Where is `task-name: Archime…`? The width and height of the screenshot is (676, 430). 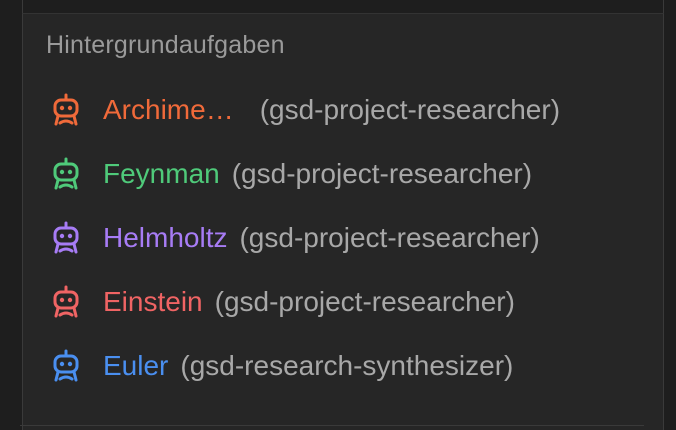 task-name: Archime… is located at coordinates (168, 109).